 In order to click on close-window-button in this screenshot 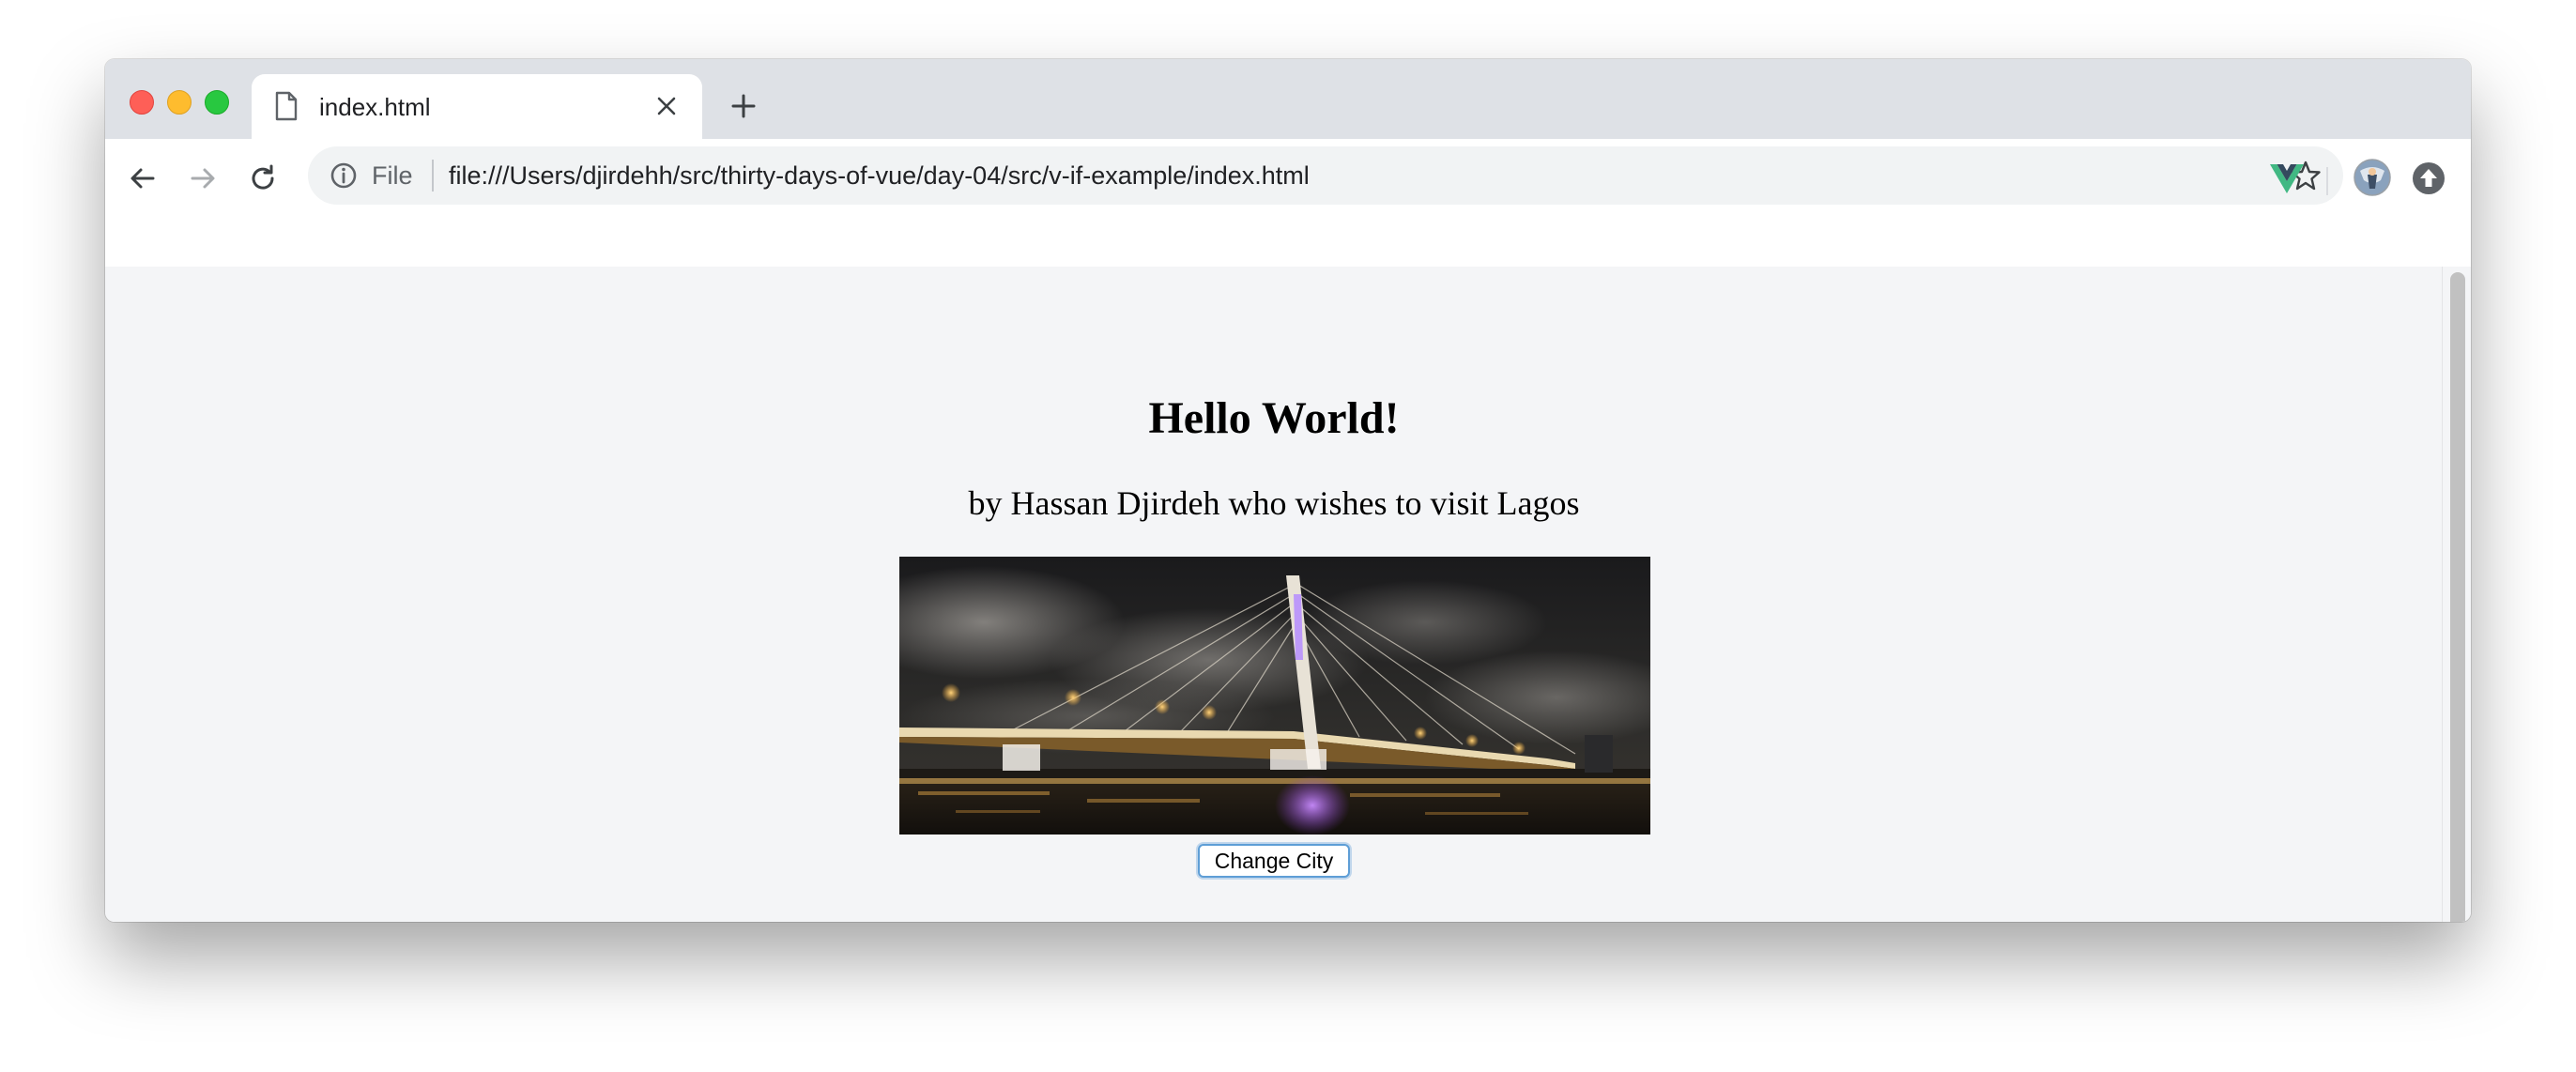, I will do `click(142, 102)`.